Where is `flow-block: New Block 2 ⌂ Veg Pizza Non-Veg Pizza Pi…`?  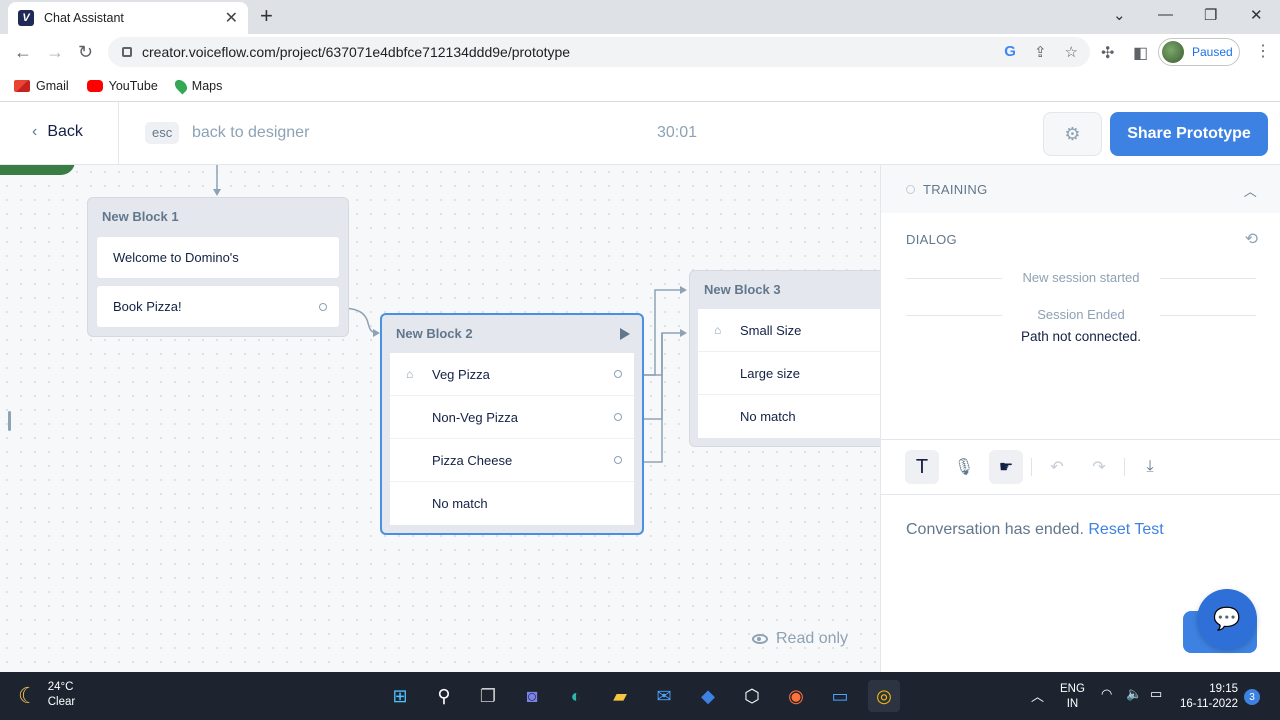 flow-block: New Block 2 ⌂ Veg Pizza Non-Veg Pizza Pi… is located at coordinates (512, 424).